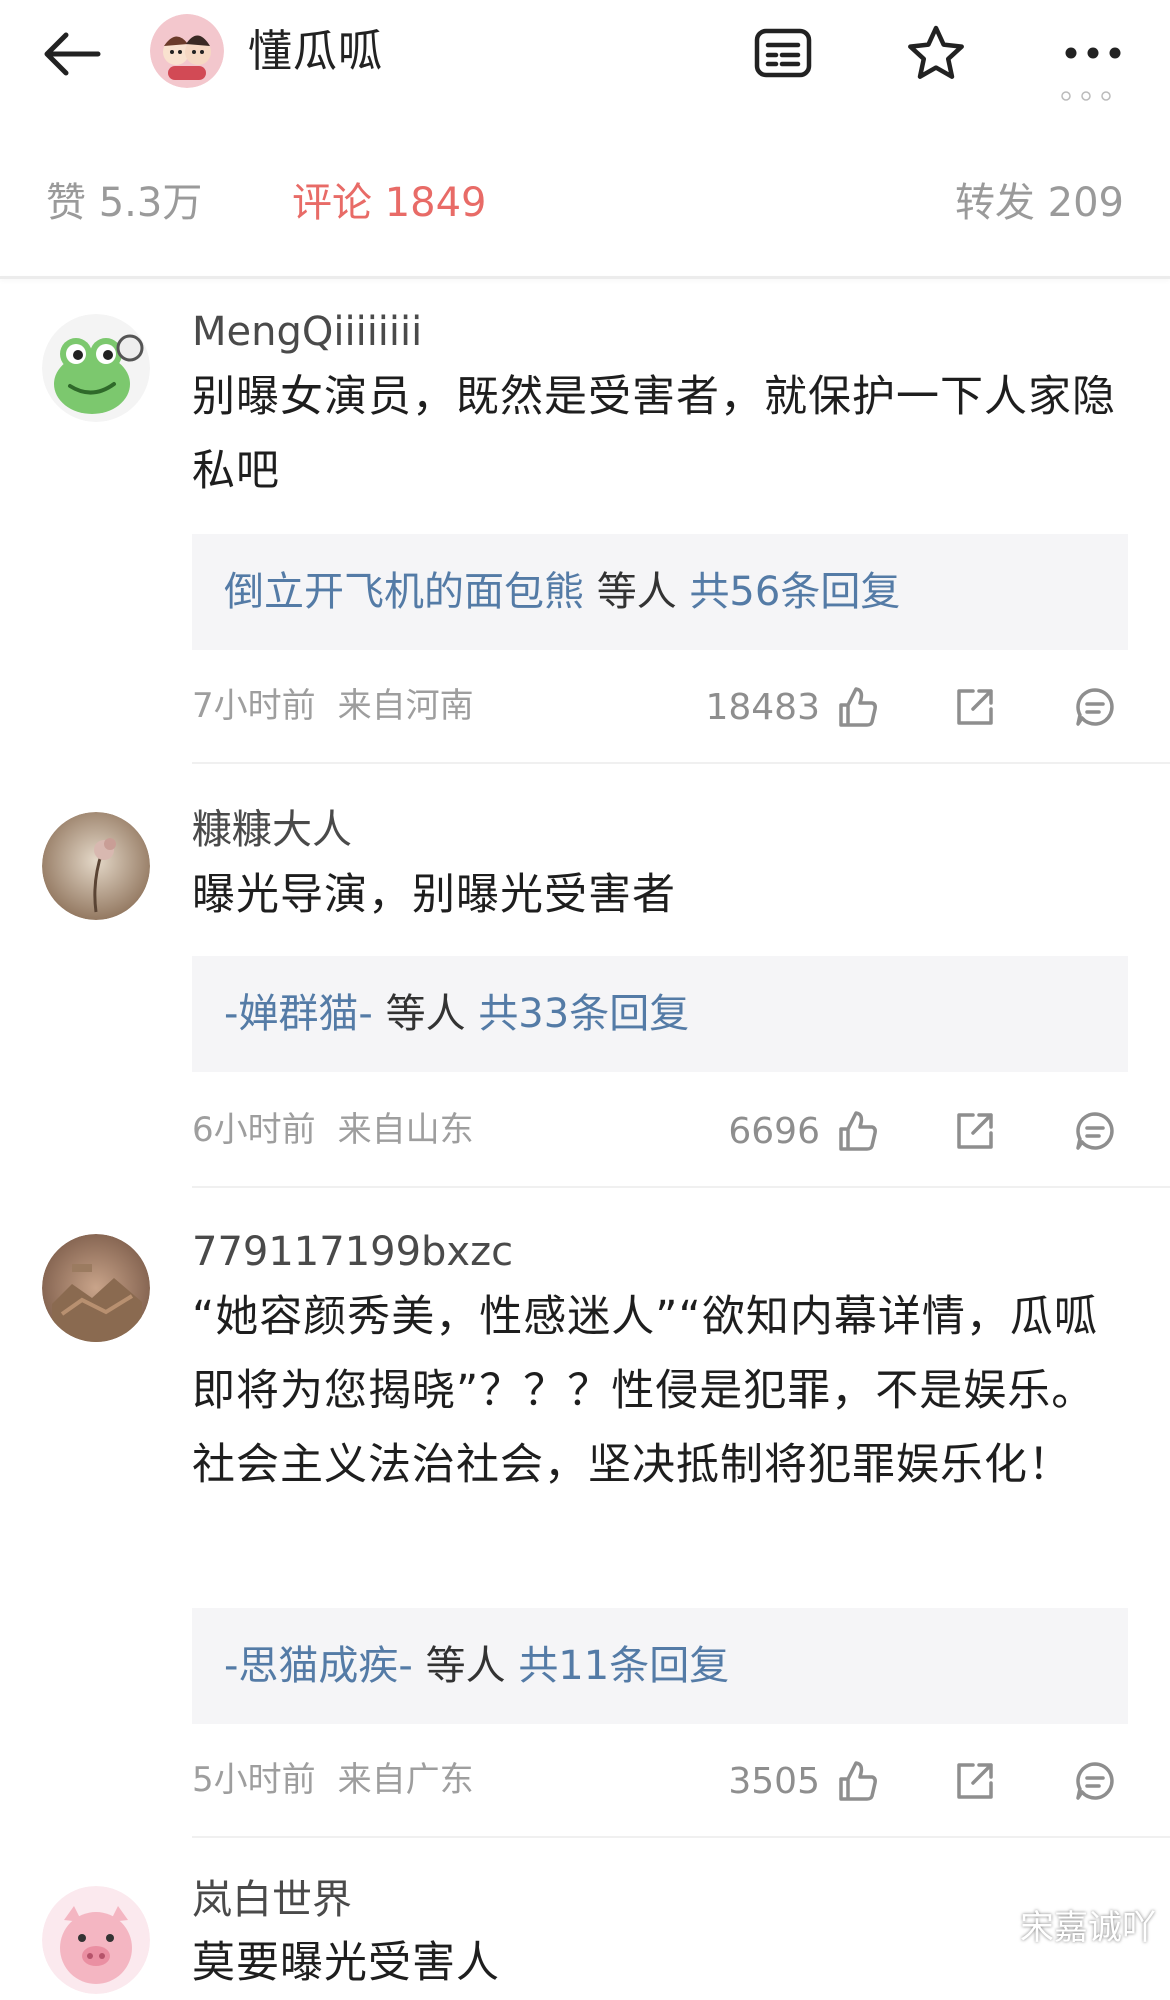 This screenshot has height=2000, width=1170. Describe the element at coordinates (1086, 95) in the screenshot. I see `page-indicator-dots` at that location.